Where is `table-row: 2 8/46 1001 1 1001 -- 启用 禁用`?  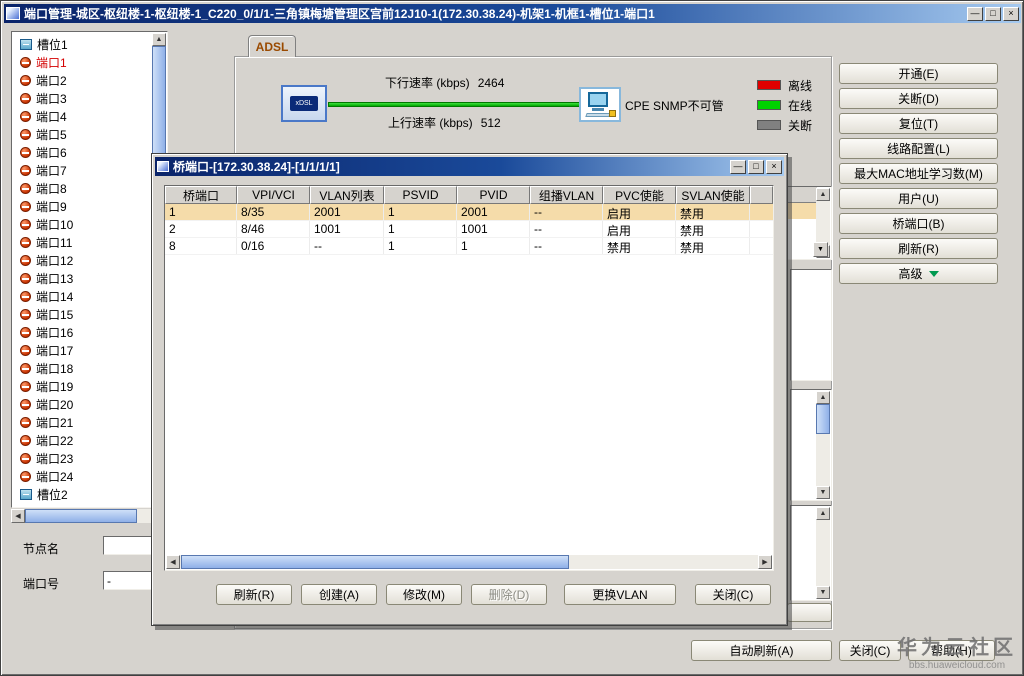 table-row: 2 8/46 1001 1 1001 -- 启用 禁用 is located at coordinates (469, 229).